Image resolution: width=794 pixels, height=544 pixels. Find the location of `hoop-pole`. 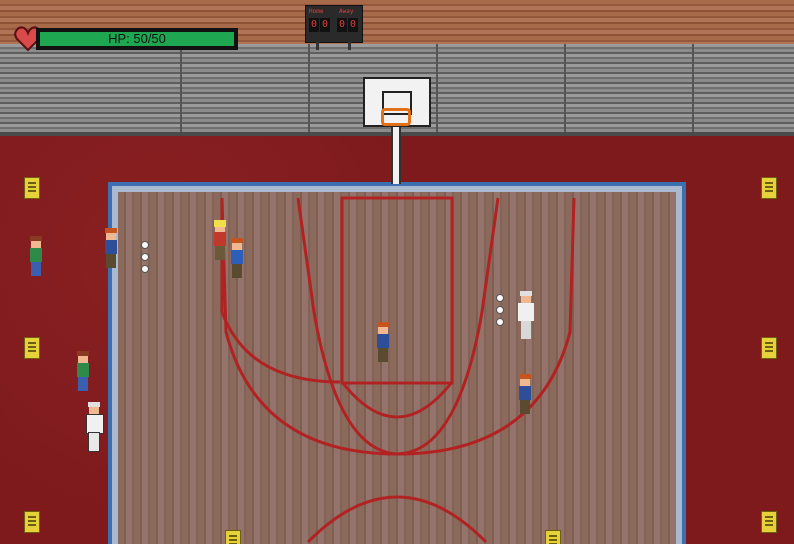

hoop-pole is located at coordinates (396, 154).